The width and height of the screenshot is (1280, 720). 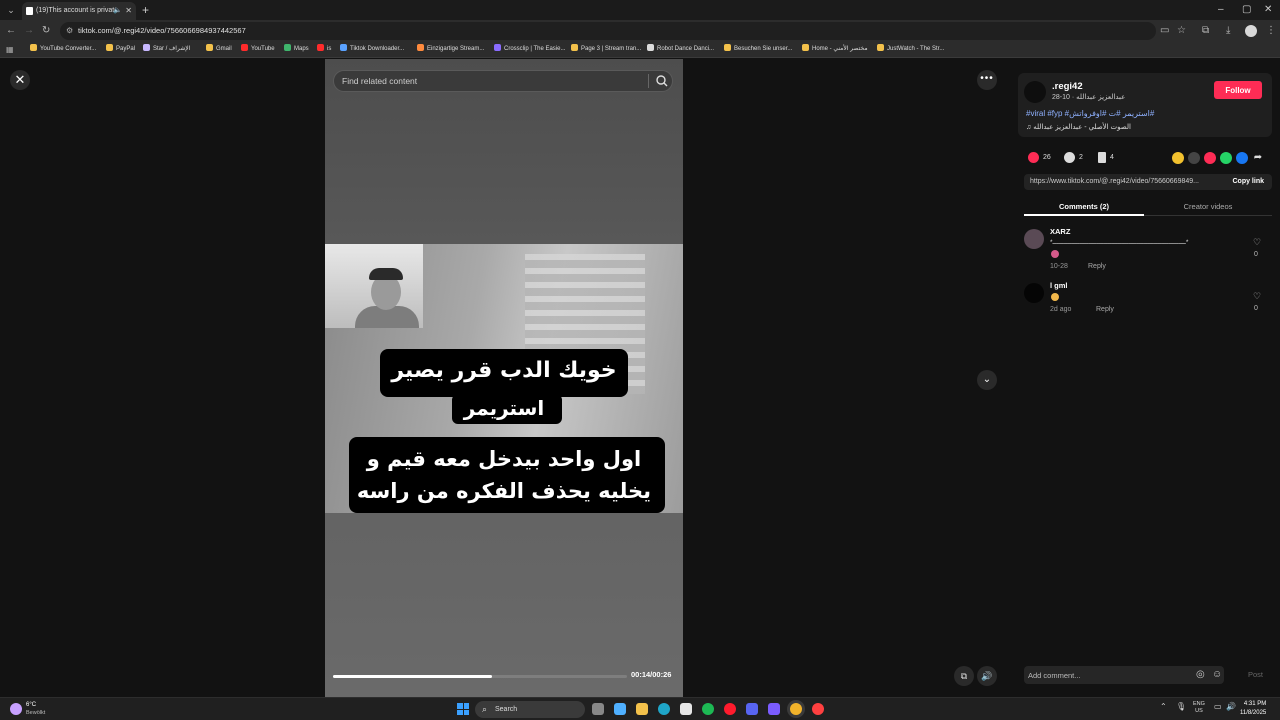 I want to click on tab-close-icon: ✕, so click(x=128, y=11).